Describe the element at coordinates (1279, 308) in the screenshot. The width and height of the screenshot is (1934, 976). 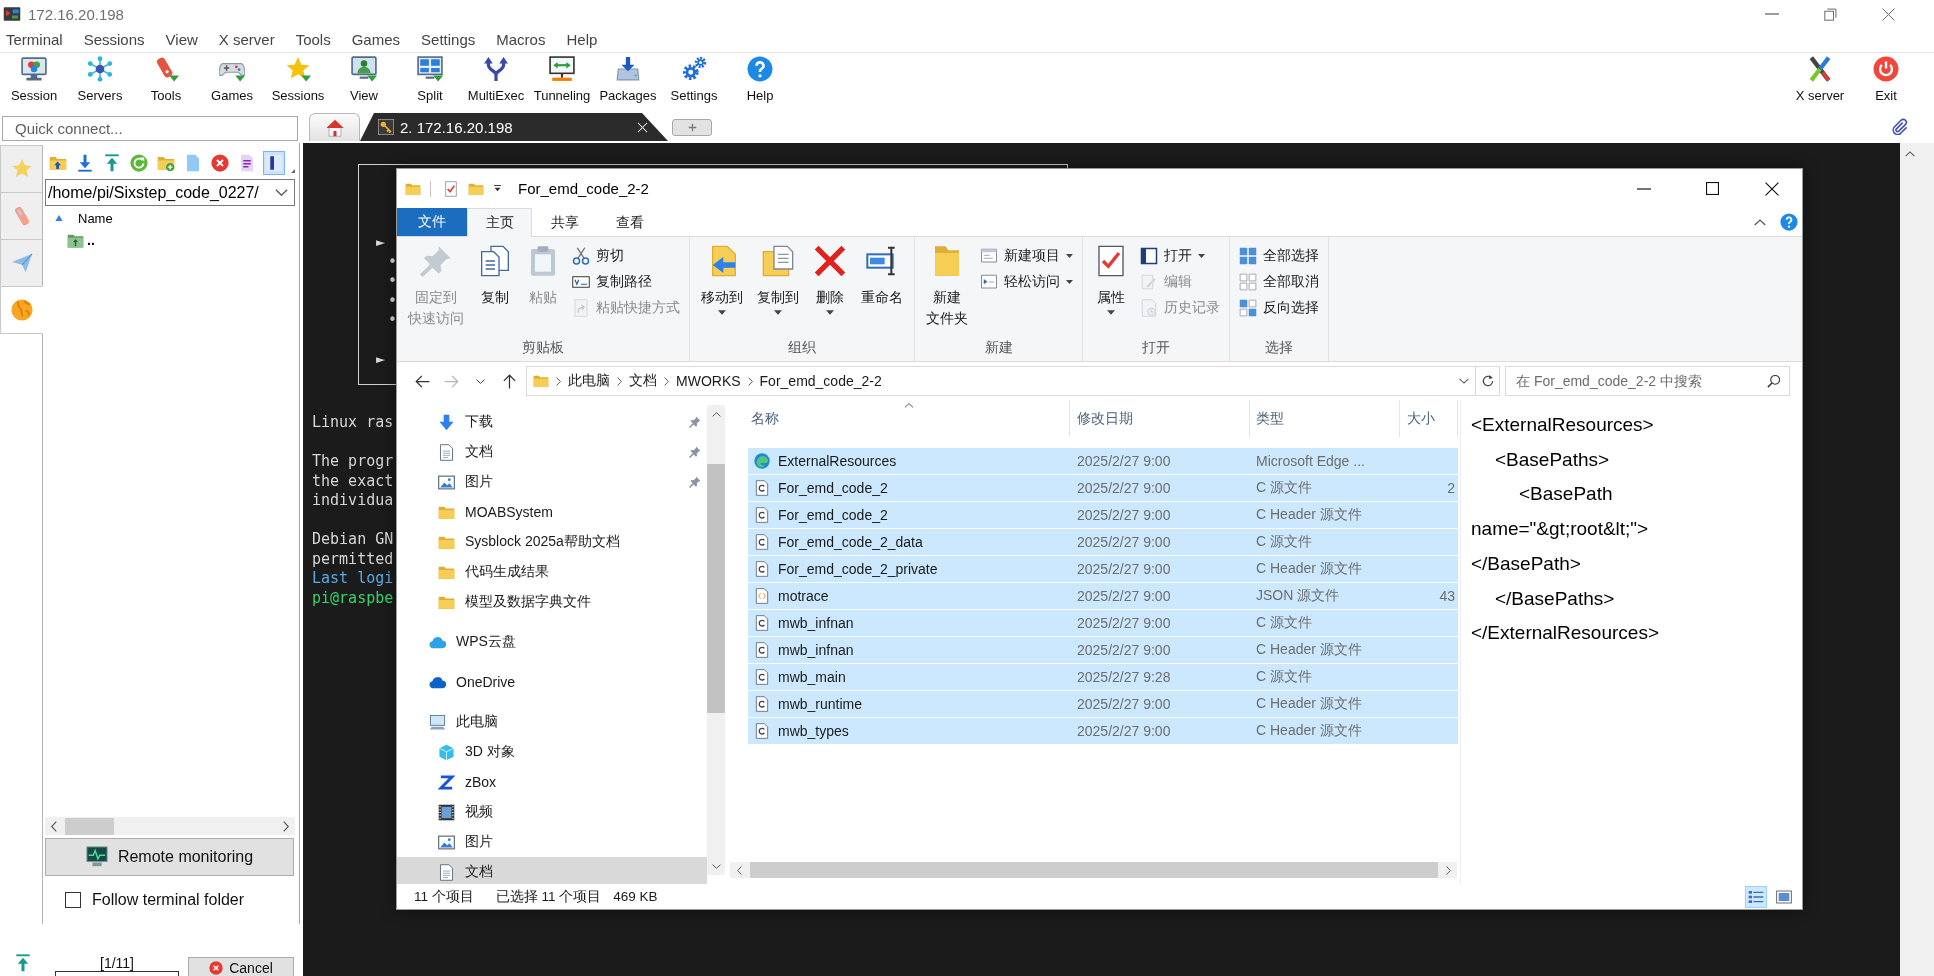
I see `ribbon-button: 反向选择` at that location.